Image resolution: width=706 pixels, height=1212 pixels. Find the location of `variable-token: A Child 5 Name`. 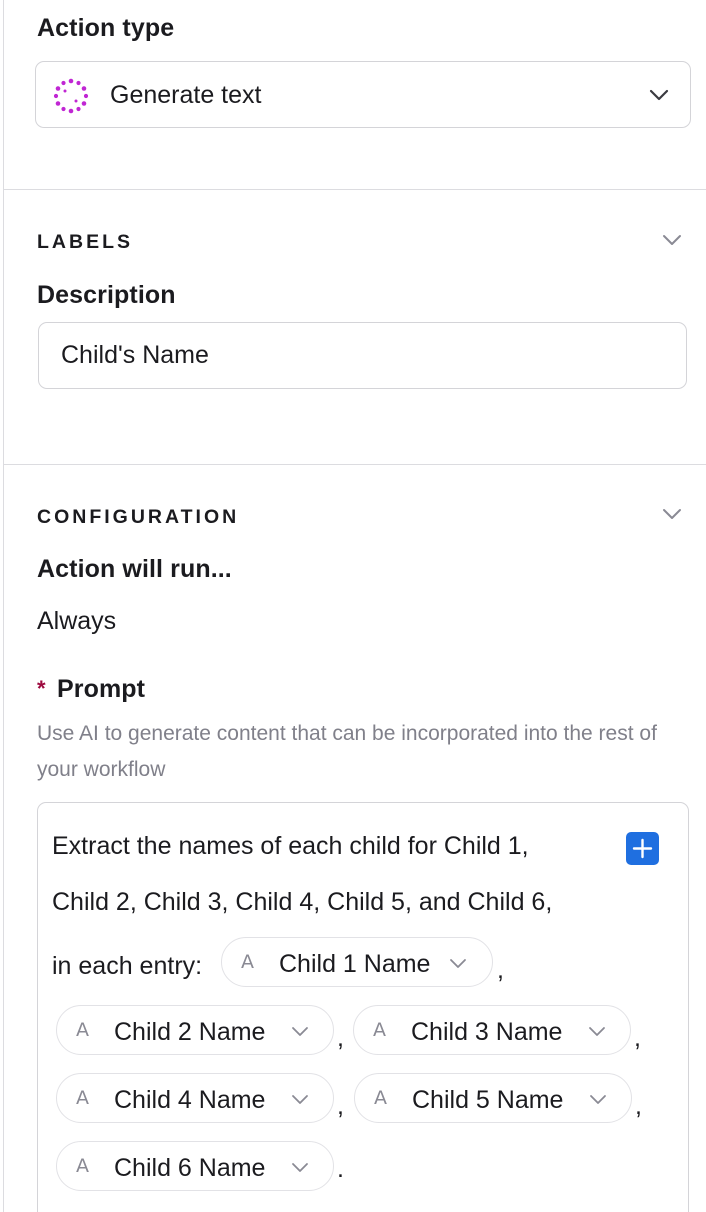

variable-token: A Child 5 Name is located at coordinates (493, 1098).